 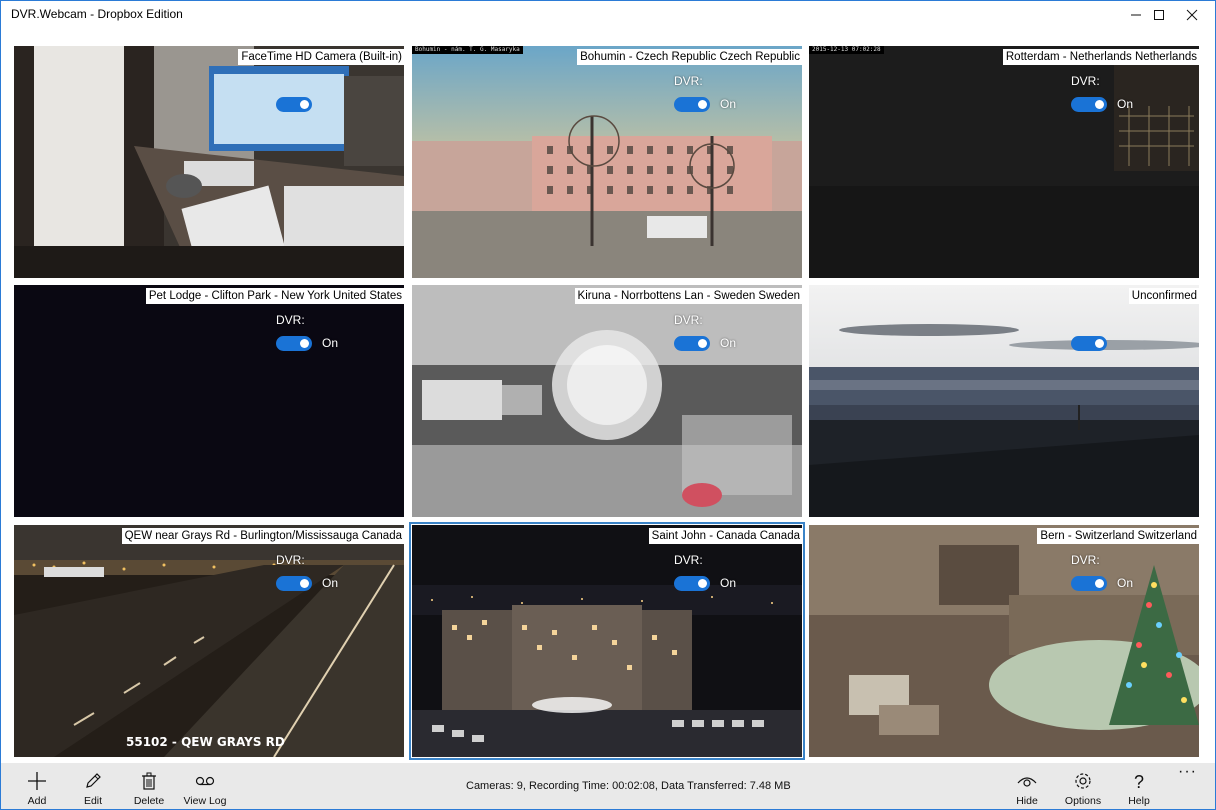 I want to click on edit-button: Edit, so click(x=93, y=787).